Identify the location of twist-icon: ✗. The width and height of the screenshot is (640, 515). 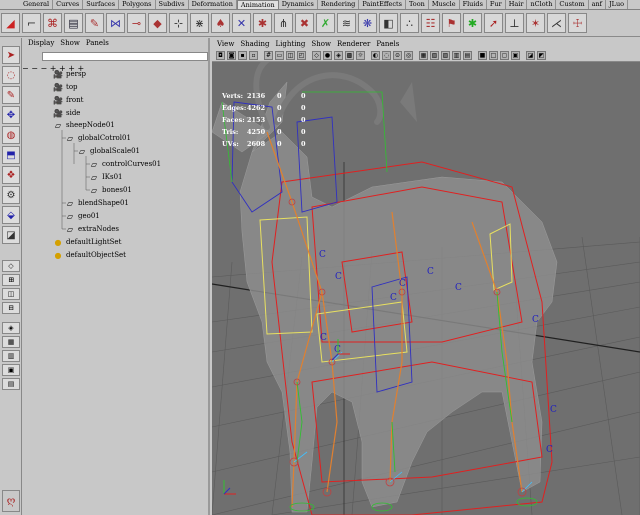
(325, 23).